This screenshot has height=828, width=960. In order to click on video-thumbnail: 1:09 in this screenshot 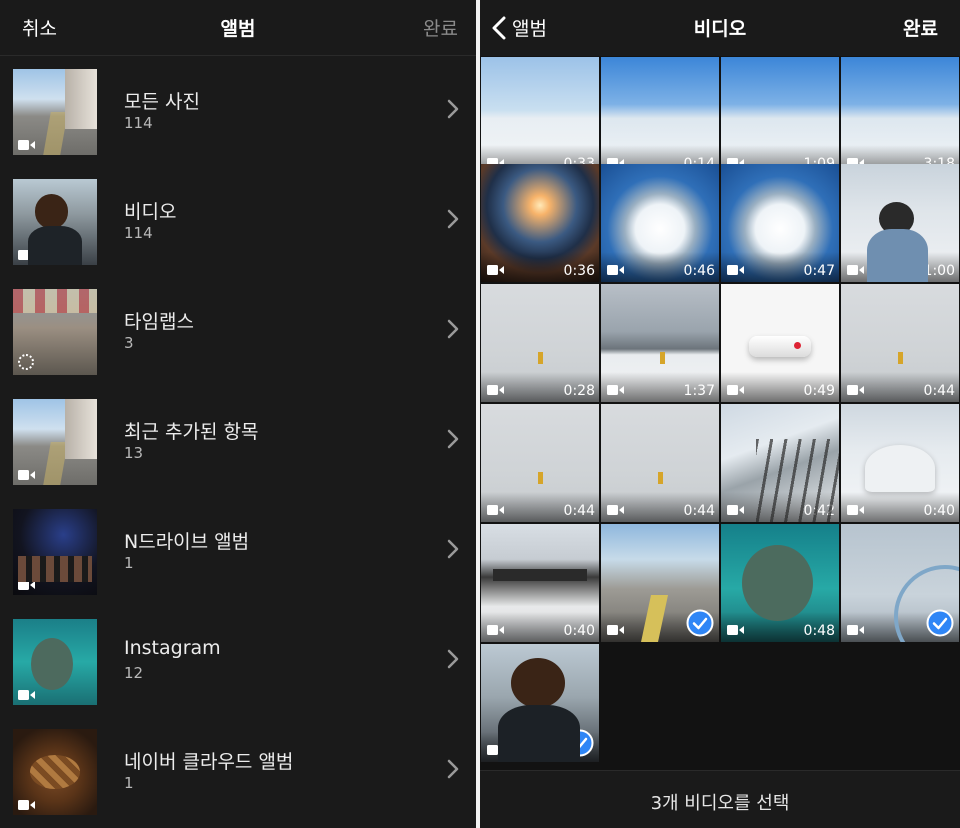, I will do `click(780, 116)`.